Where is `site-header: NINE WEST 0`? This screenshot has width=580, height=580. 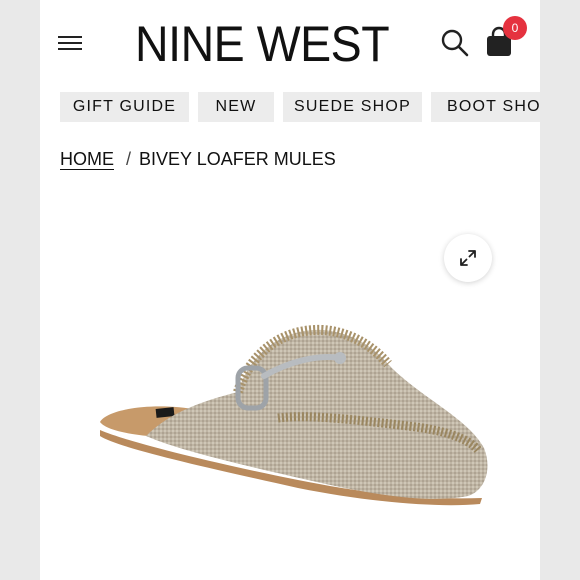
site-header: NINE WEST 0 is located at coordinates (290, 41).